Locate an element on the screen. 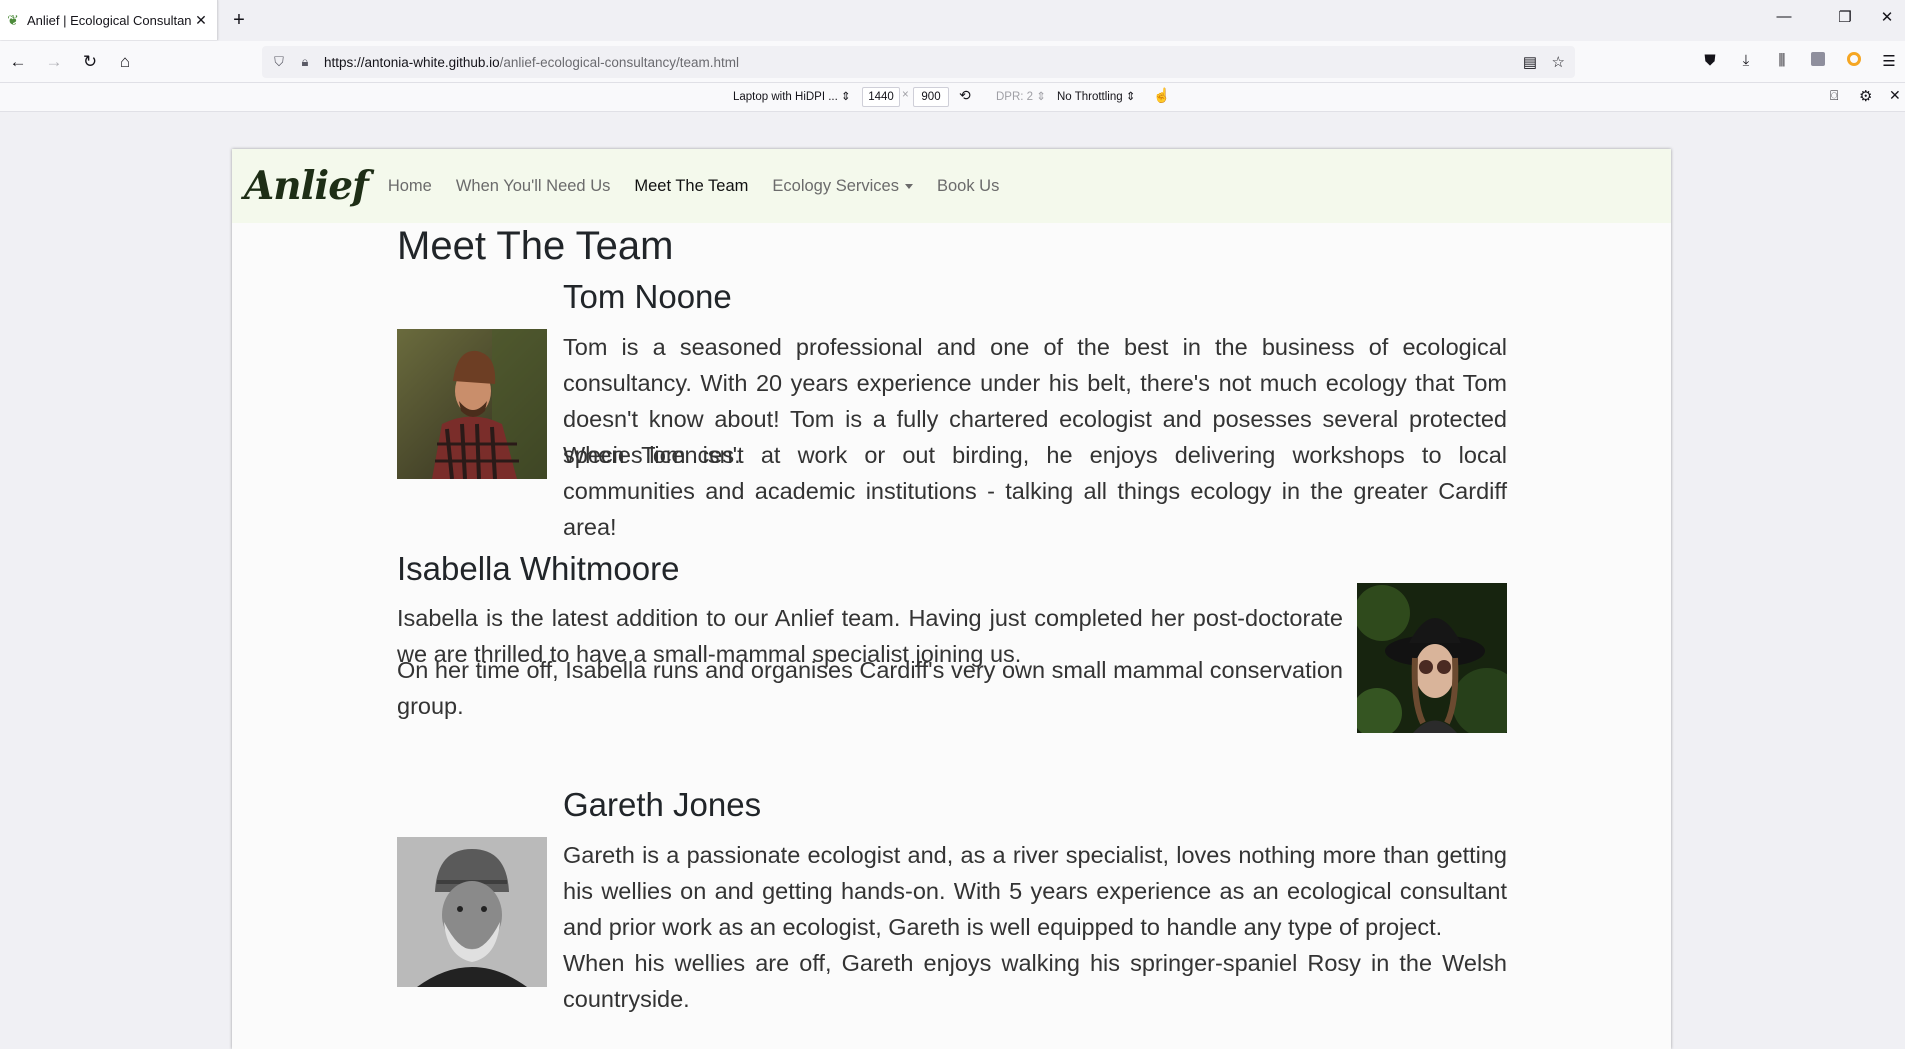 Image resolution: width=1905 pixels, height=1049 pixels. new-tab-icon: + is located at coordinates (239, 20).